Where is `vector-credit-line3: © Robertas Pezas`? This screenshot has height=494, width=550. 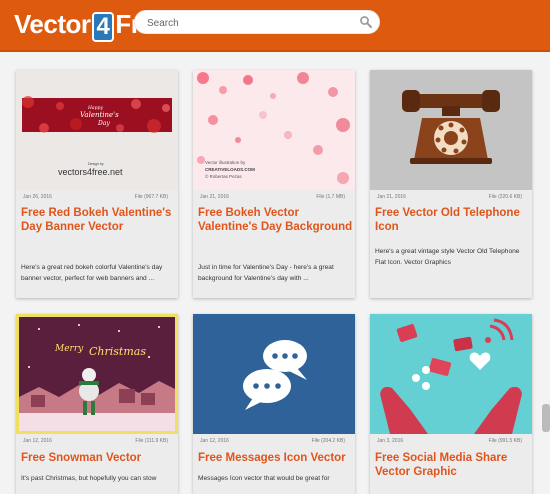
vector-credit-line3: © Robertas Pezas is located at coordinates (223, 176).